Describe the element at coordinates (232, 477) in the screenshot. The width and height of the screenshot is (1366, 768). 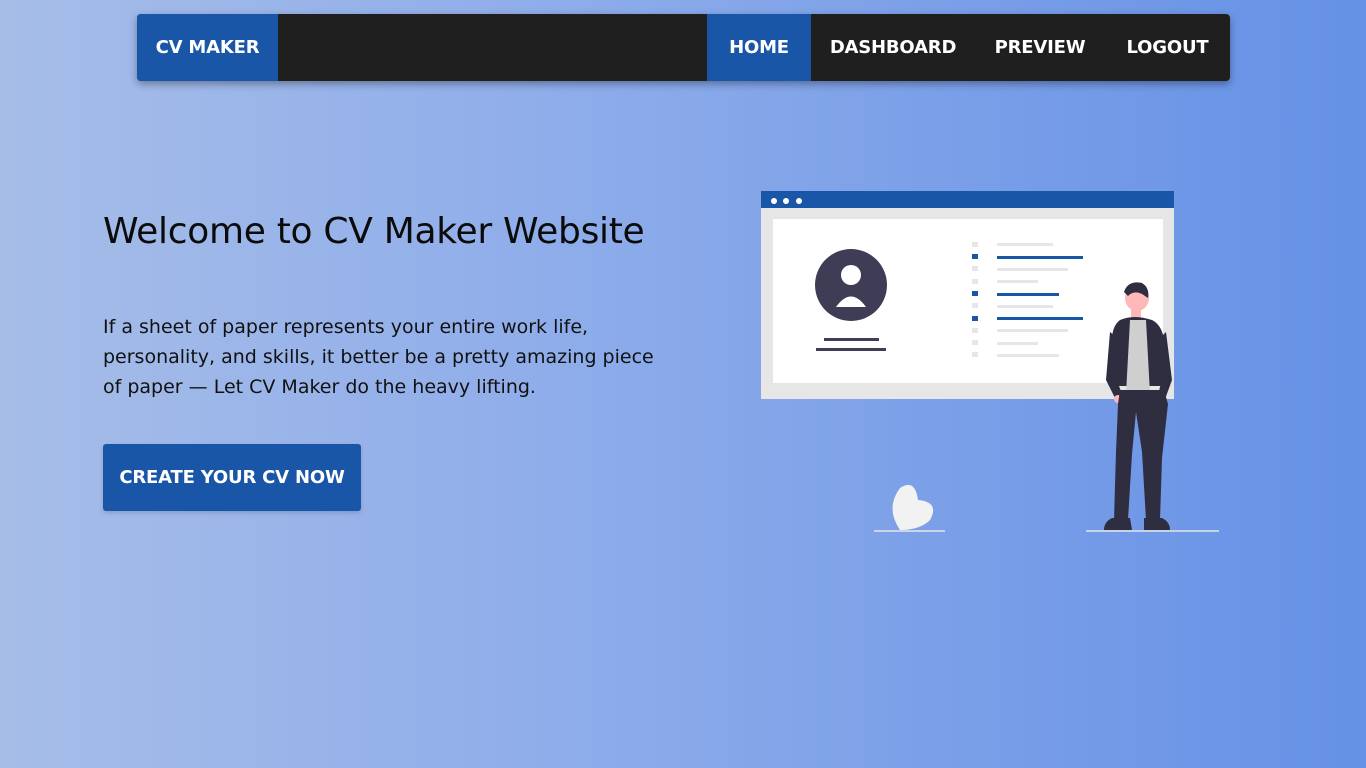
I see `create-cv-button: CREATE YOUR CV NOW` at that location.